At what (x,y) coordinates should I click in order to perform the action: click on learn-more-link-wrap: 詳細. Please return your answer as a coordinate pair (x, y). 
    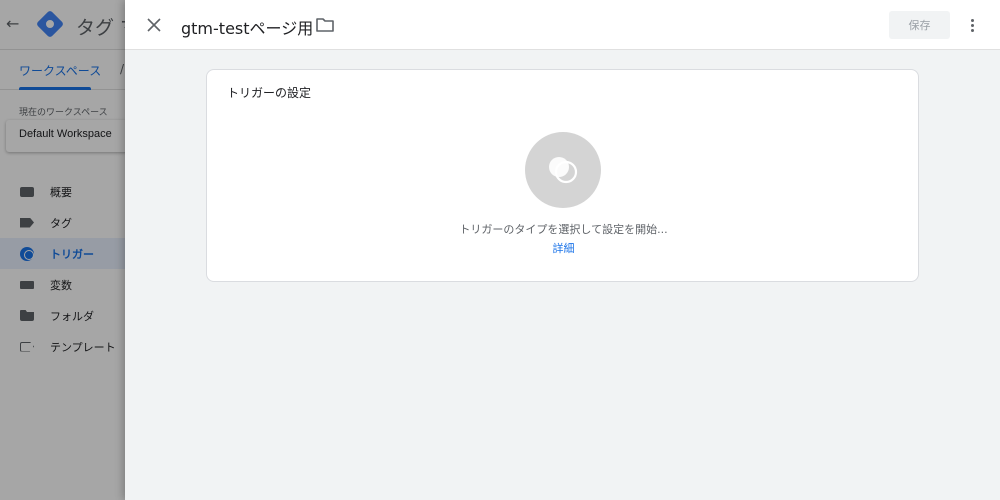
    Looking at the image, I should click on (563, 248).